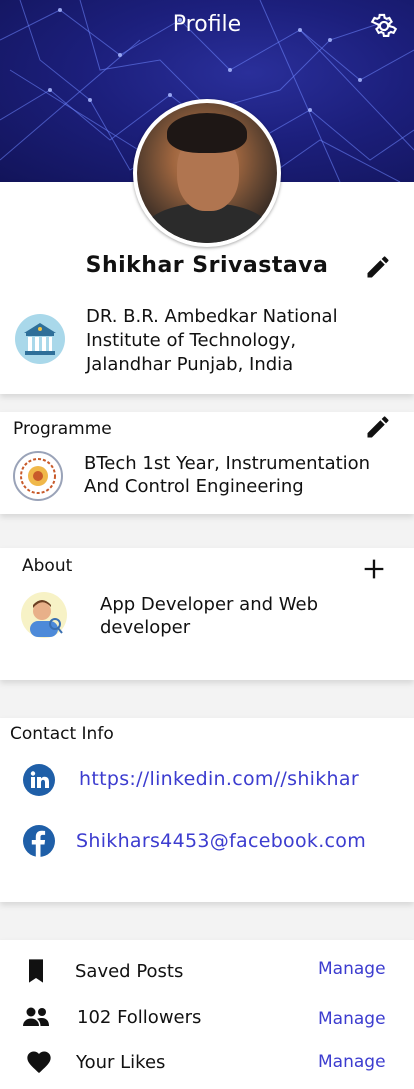  I want to click on developer-avatar-icon, so click(44, 615).